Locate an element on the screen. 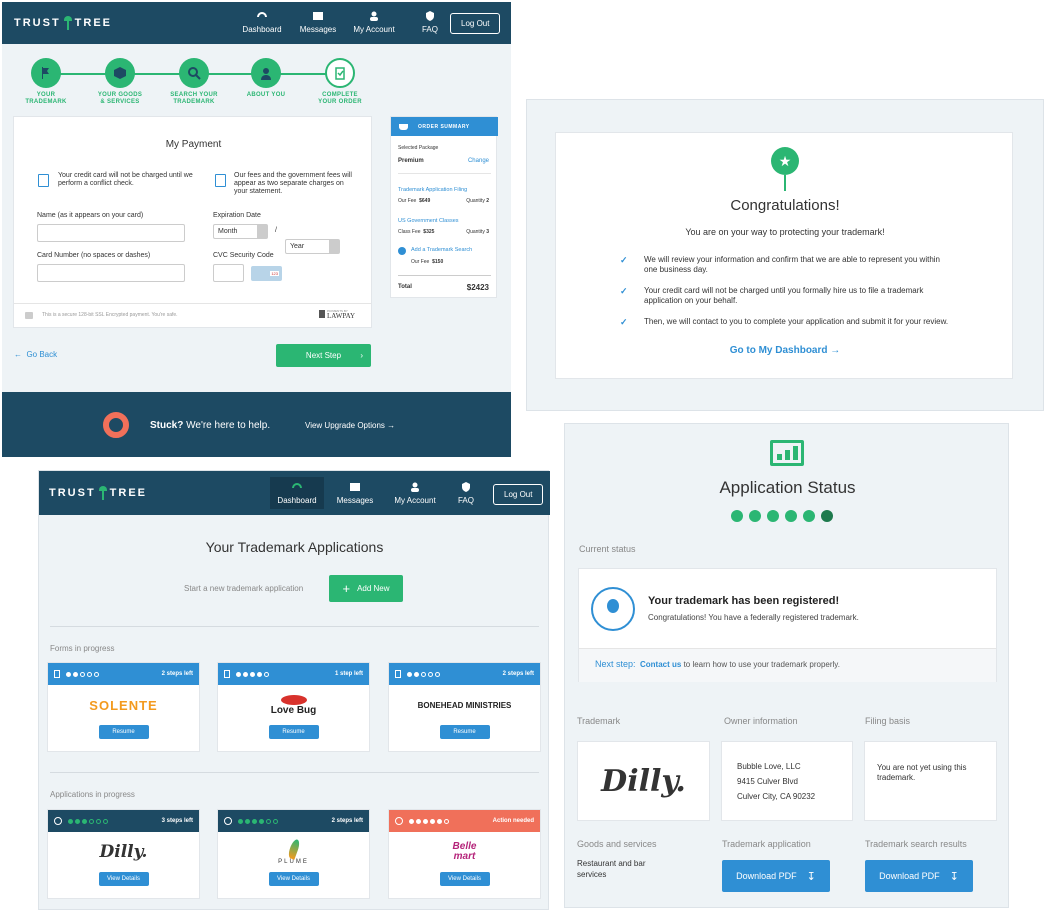 This screenshot has width=1046, height=911. balloon-icon is located at coordinates (613, 609).